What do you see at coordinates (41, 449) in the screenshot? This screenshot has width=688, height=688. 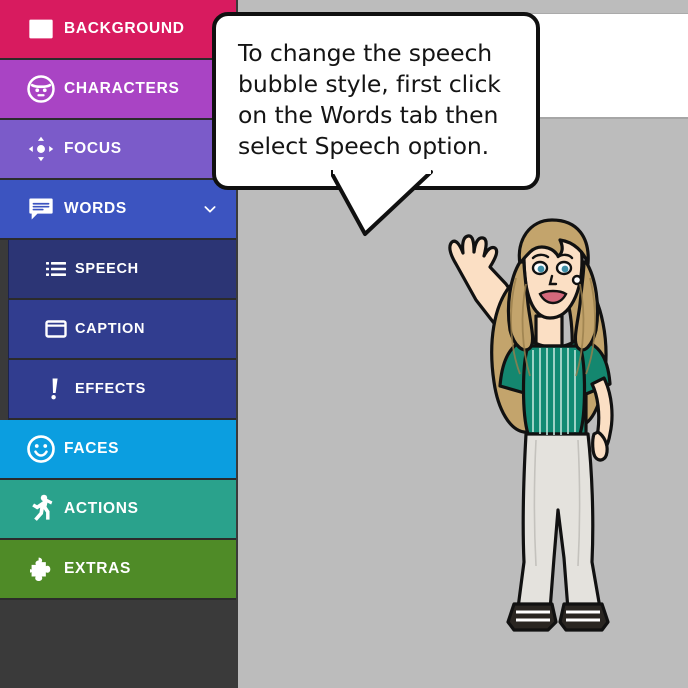 I see `smiley-icon` at bounding box center [41, 449].